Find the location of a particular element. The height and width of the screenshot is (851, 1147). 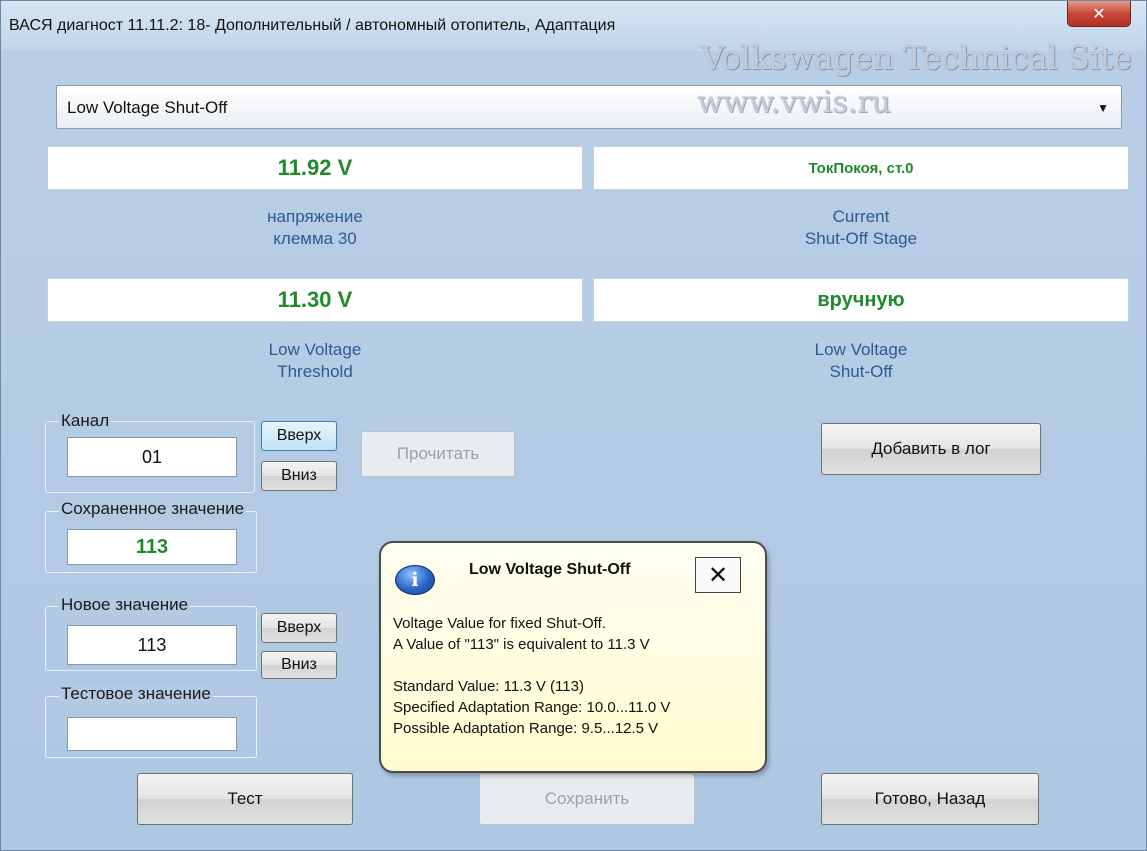

info-icon-glyph: i is located at coordinates (415, 580).